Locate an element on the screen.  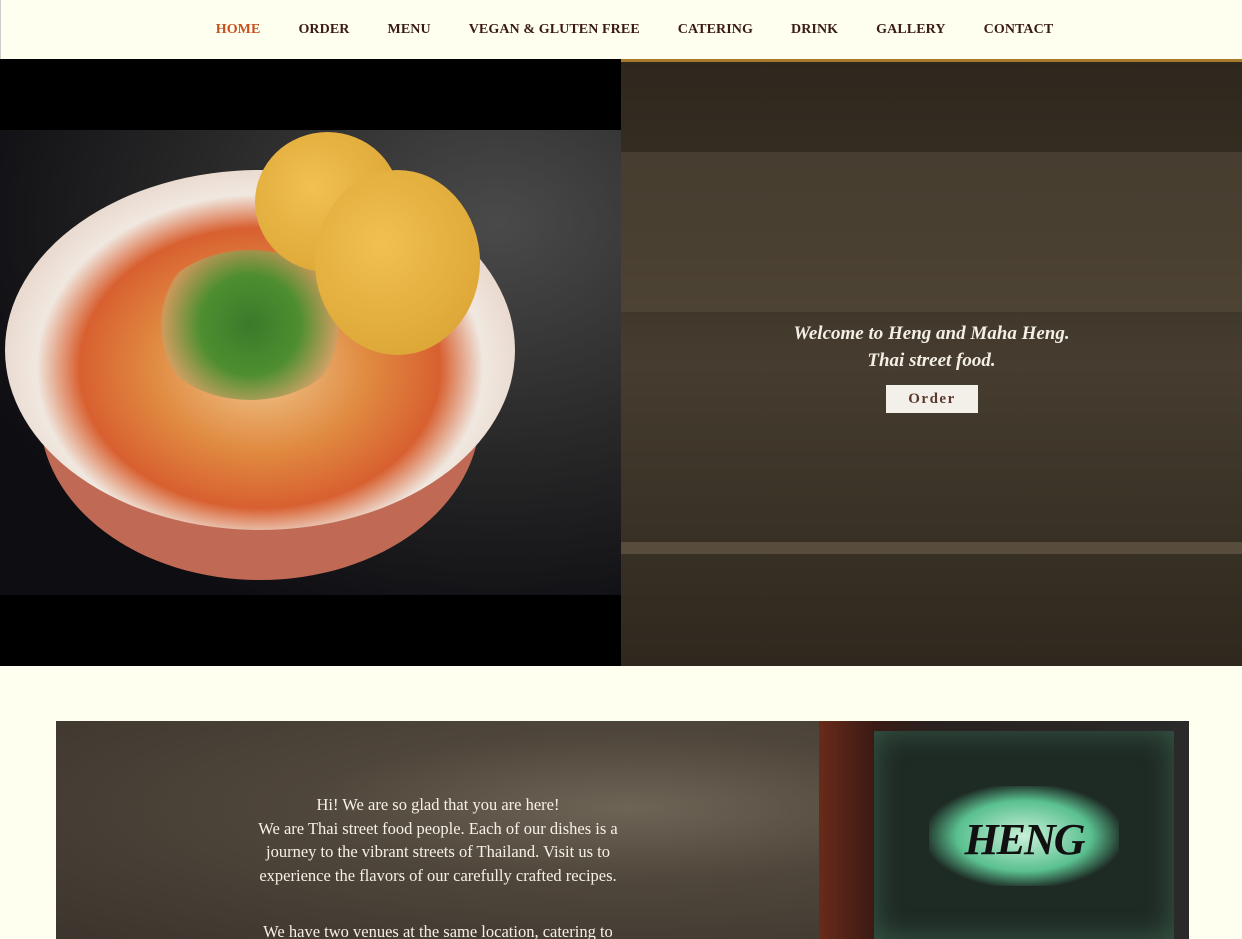
heng-neon-logo: HENG is located at coordinates (1024, 836).